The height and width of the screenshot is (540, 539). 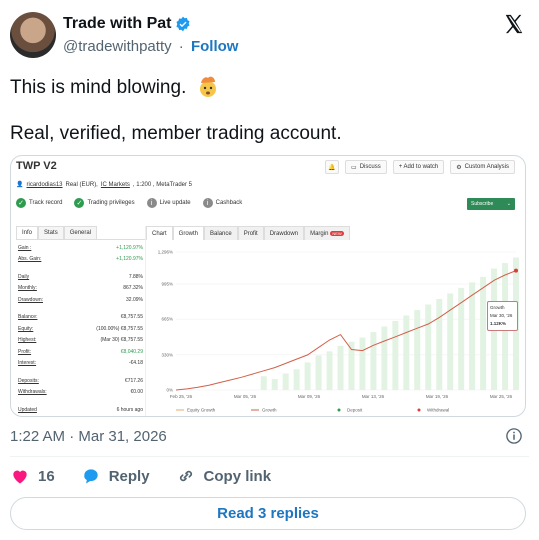 What do you see at coordinates (117, 46) in the screenshot?
I see `author-handle: @tradewithpatty` at bounding box center [117, 46].